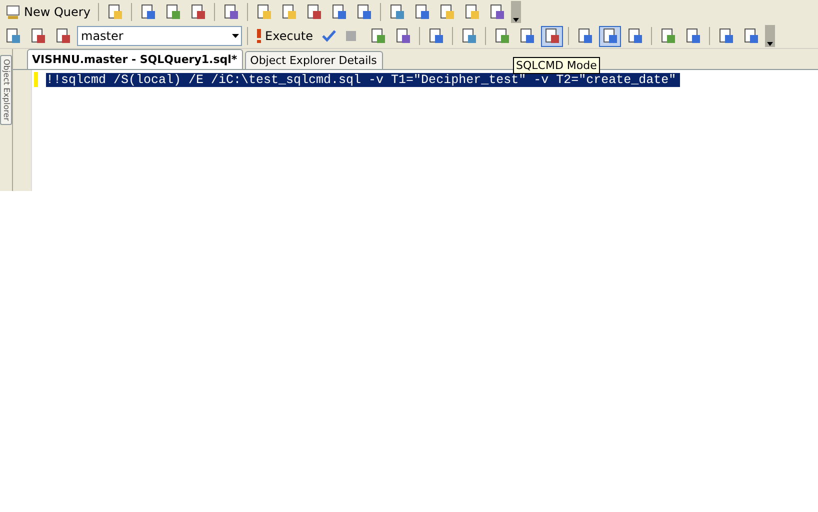 The height and width of the screenshot is (512, 818). What do you see at coordinates (6, 90) in the screenshot?
I see `side-panel-tab: Object Explorer` at bounding box center [6, 90].